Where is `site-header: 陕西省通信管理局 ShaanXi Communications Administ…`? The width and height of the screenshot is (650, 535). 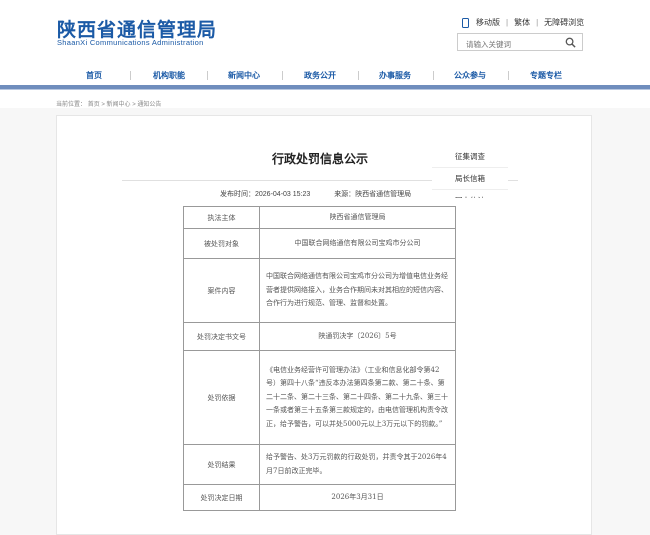 site-header: 陕西省通信管理局 ShaanXi Communications Administ… is located at coordinates (325, 30).